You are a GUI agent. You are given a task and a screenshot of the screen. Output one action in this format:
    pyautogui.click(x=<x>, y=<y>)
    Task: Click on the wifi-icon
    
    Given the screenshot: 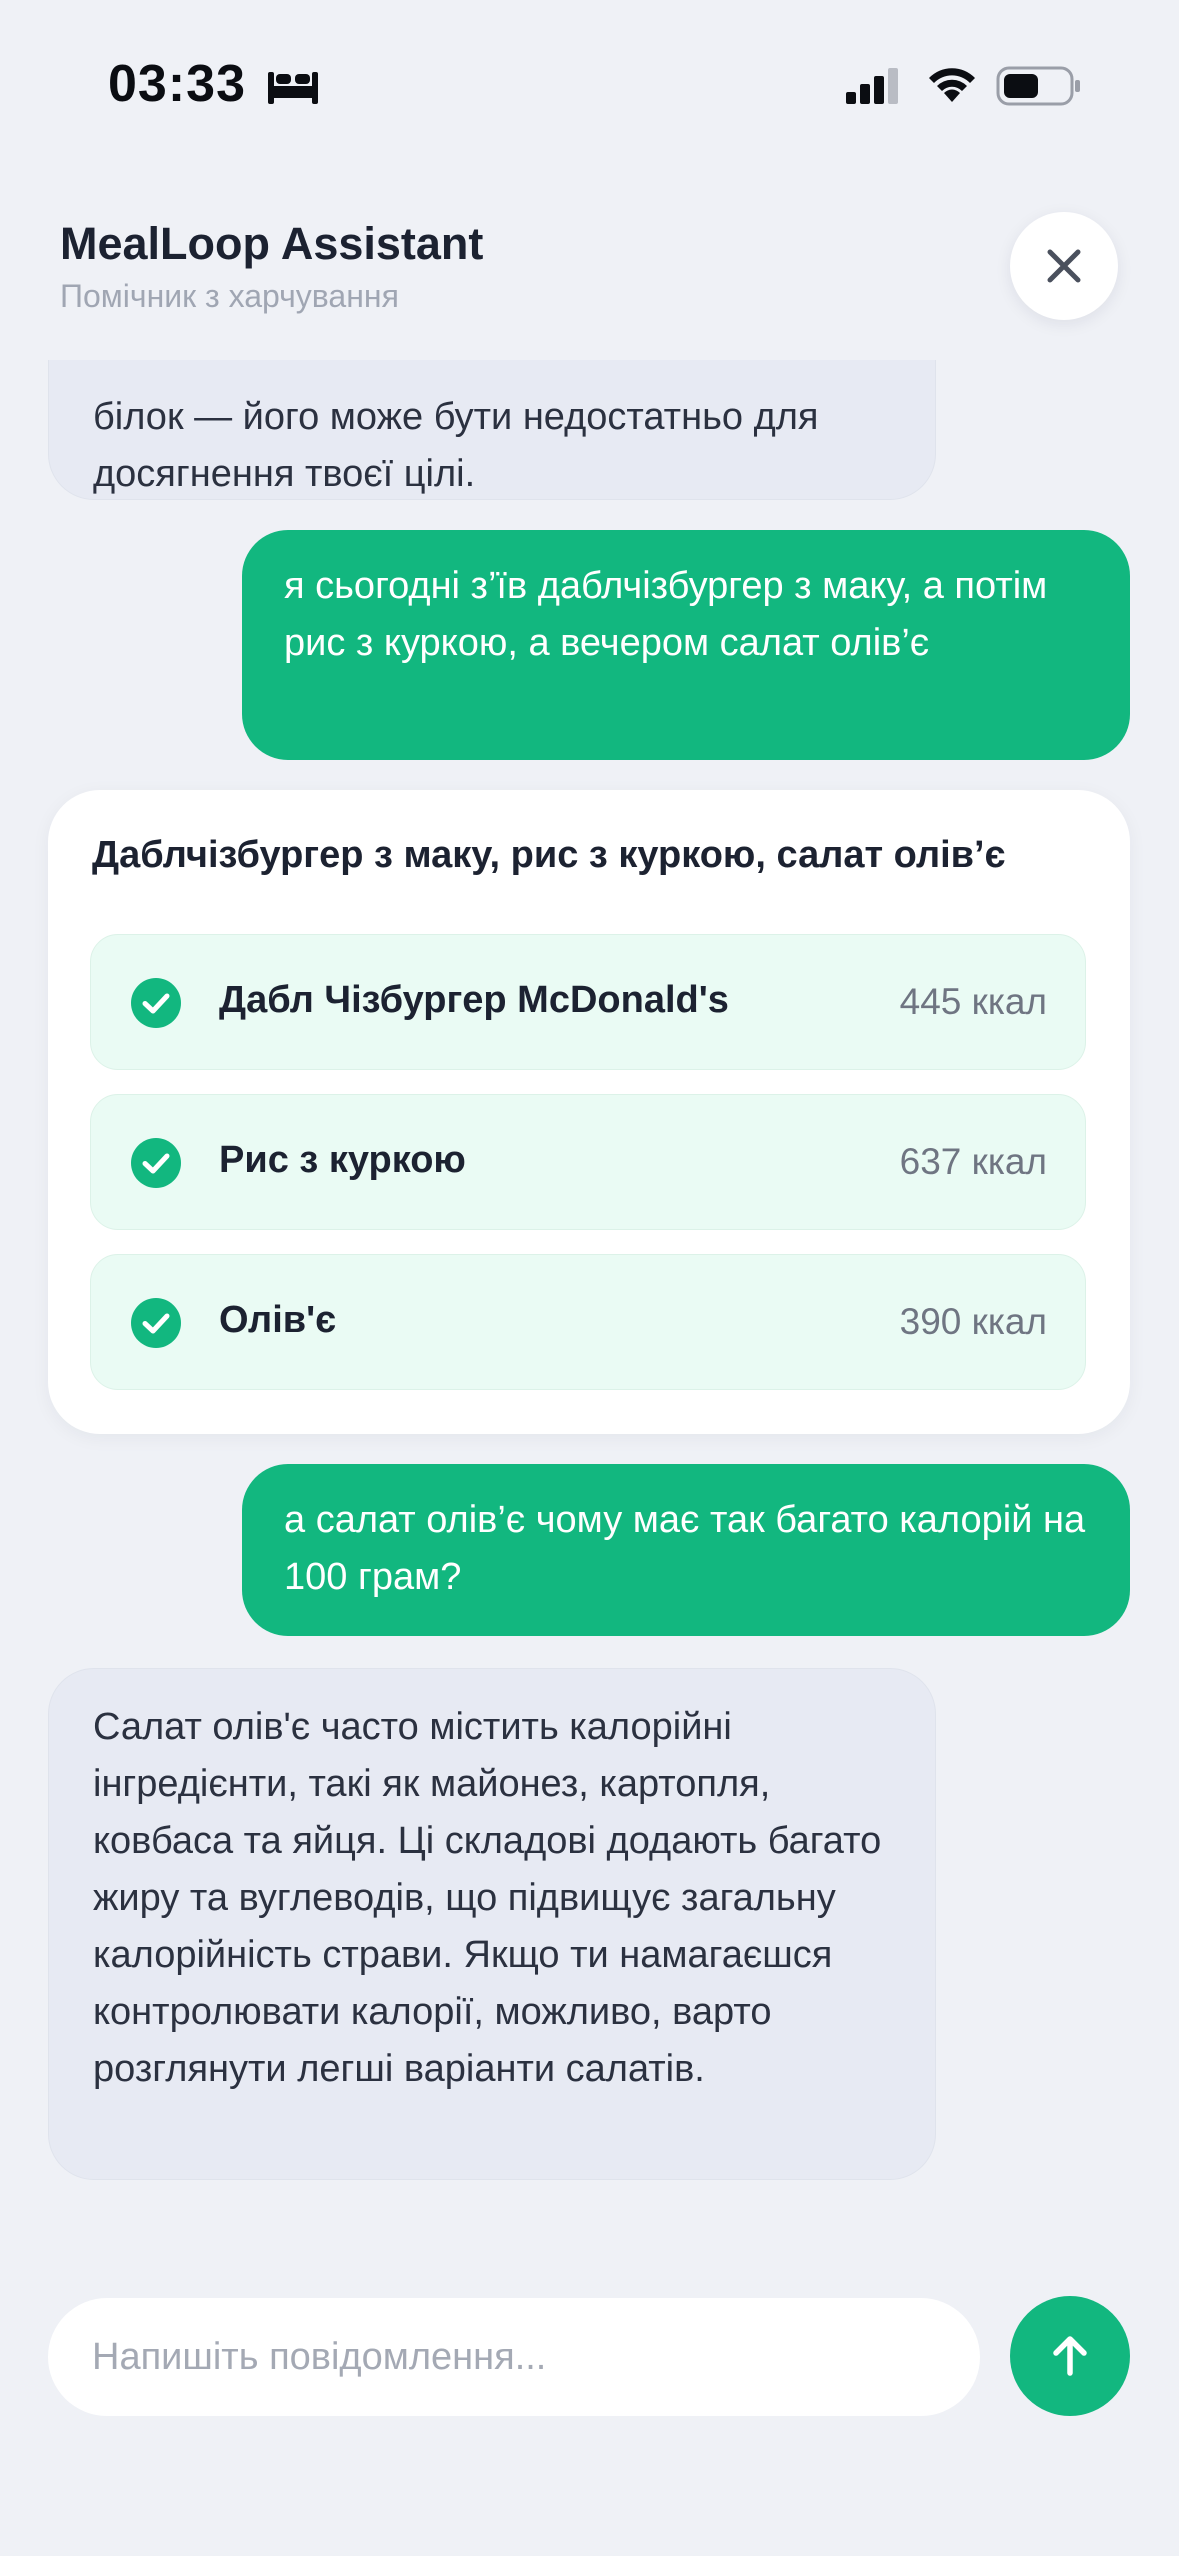 What is the action you would take?
    pyautogui.click(x=952, y=85)
    